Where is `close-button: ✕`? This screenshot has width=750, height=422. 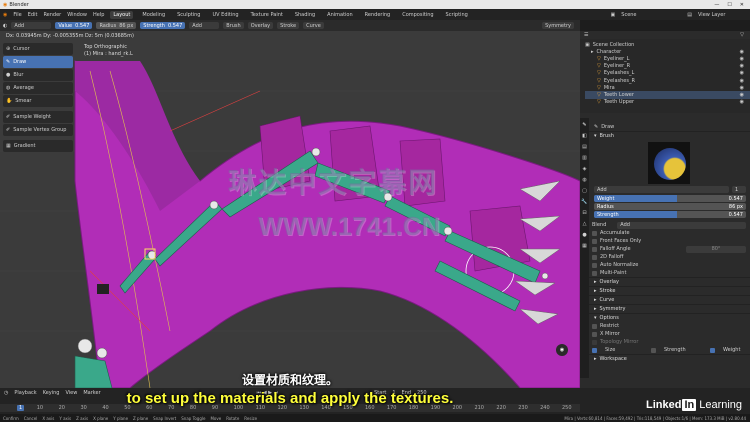
close-button: ✕ is located at coordinates (742, 5).